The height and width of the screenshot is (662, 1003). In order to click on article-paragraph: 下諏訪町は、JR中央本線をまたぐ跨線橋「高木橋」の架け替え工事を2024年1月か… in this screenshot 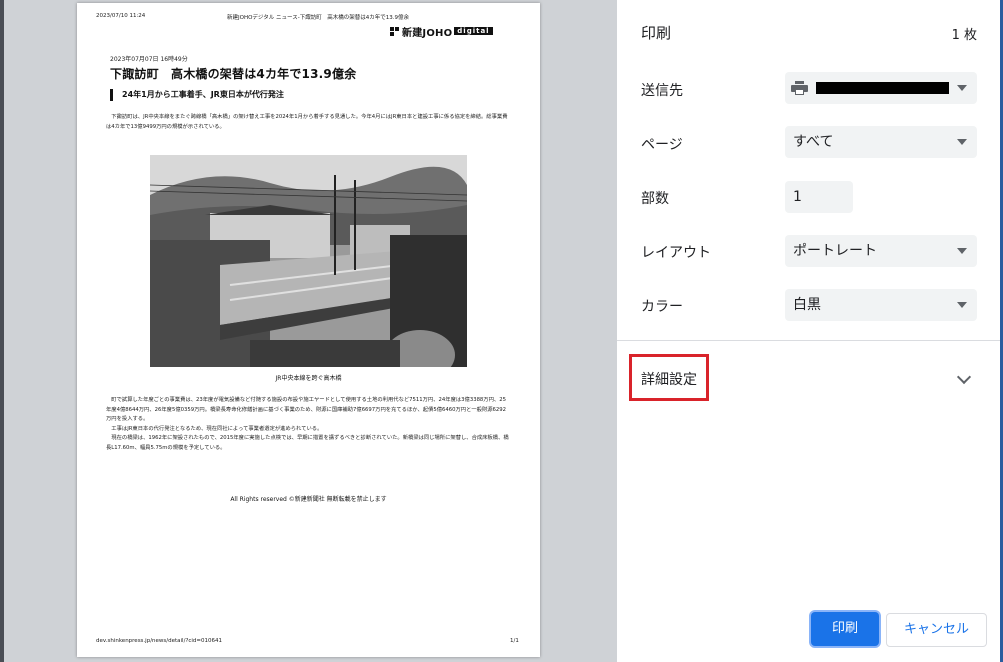, I will do `click(307, 122)`.